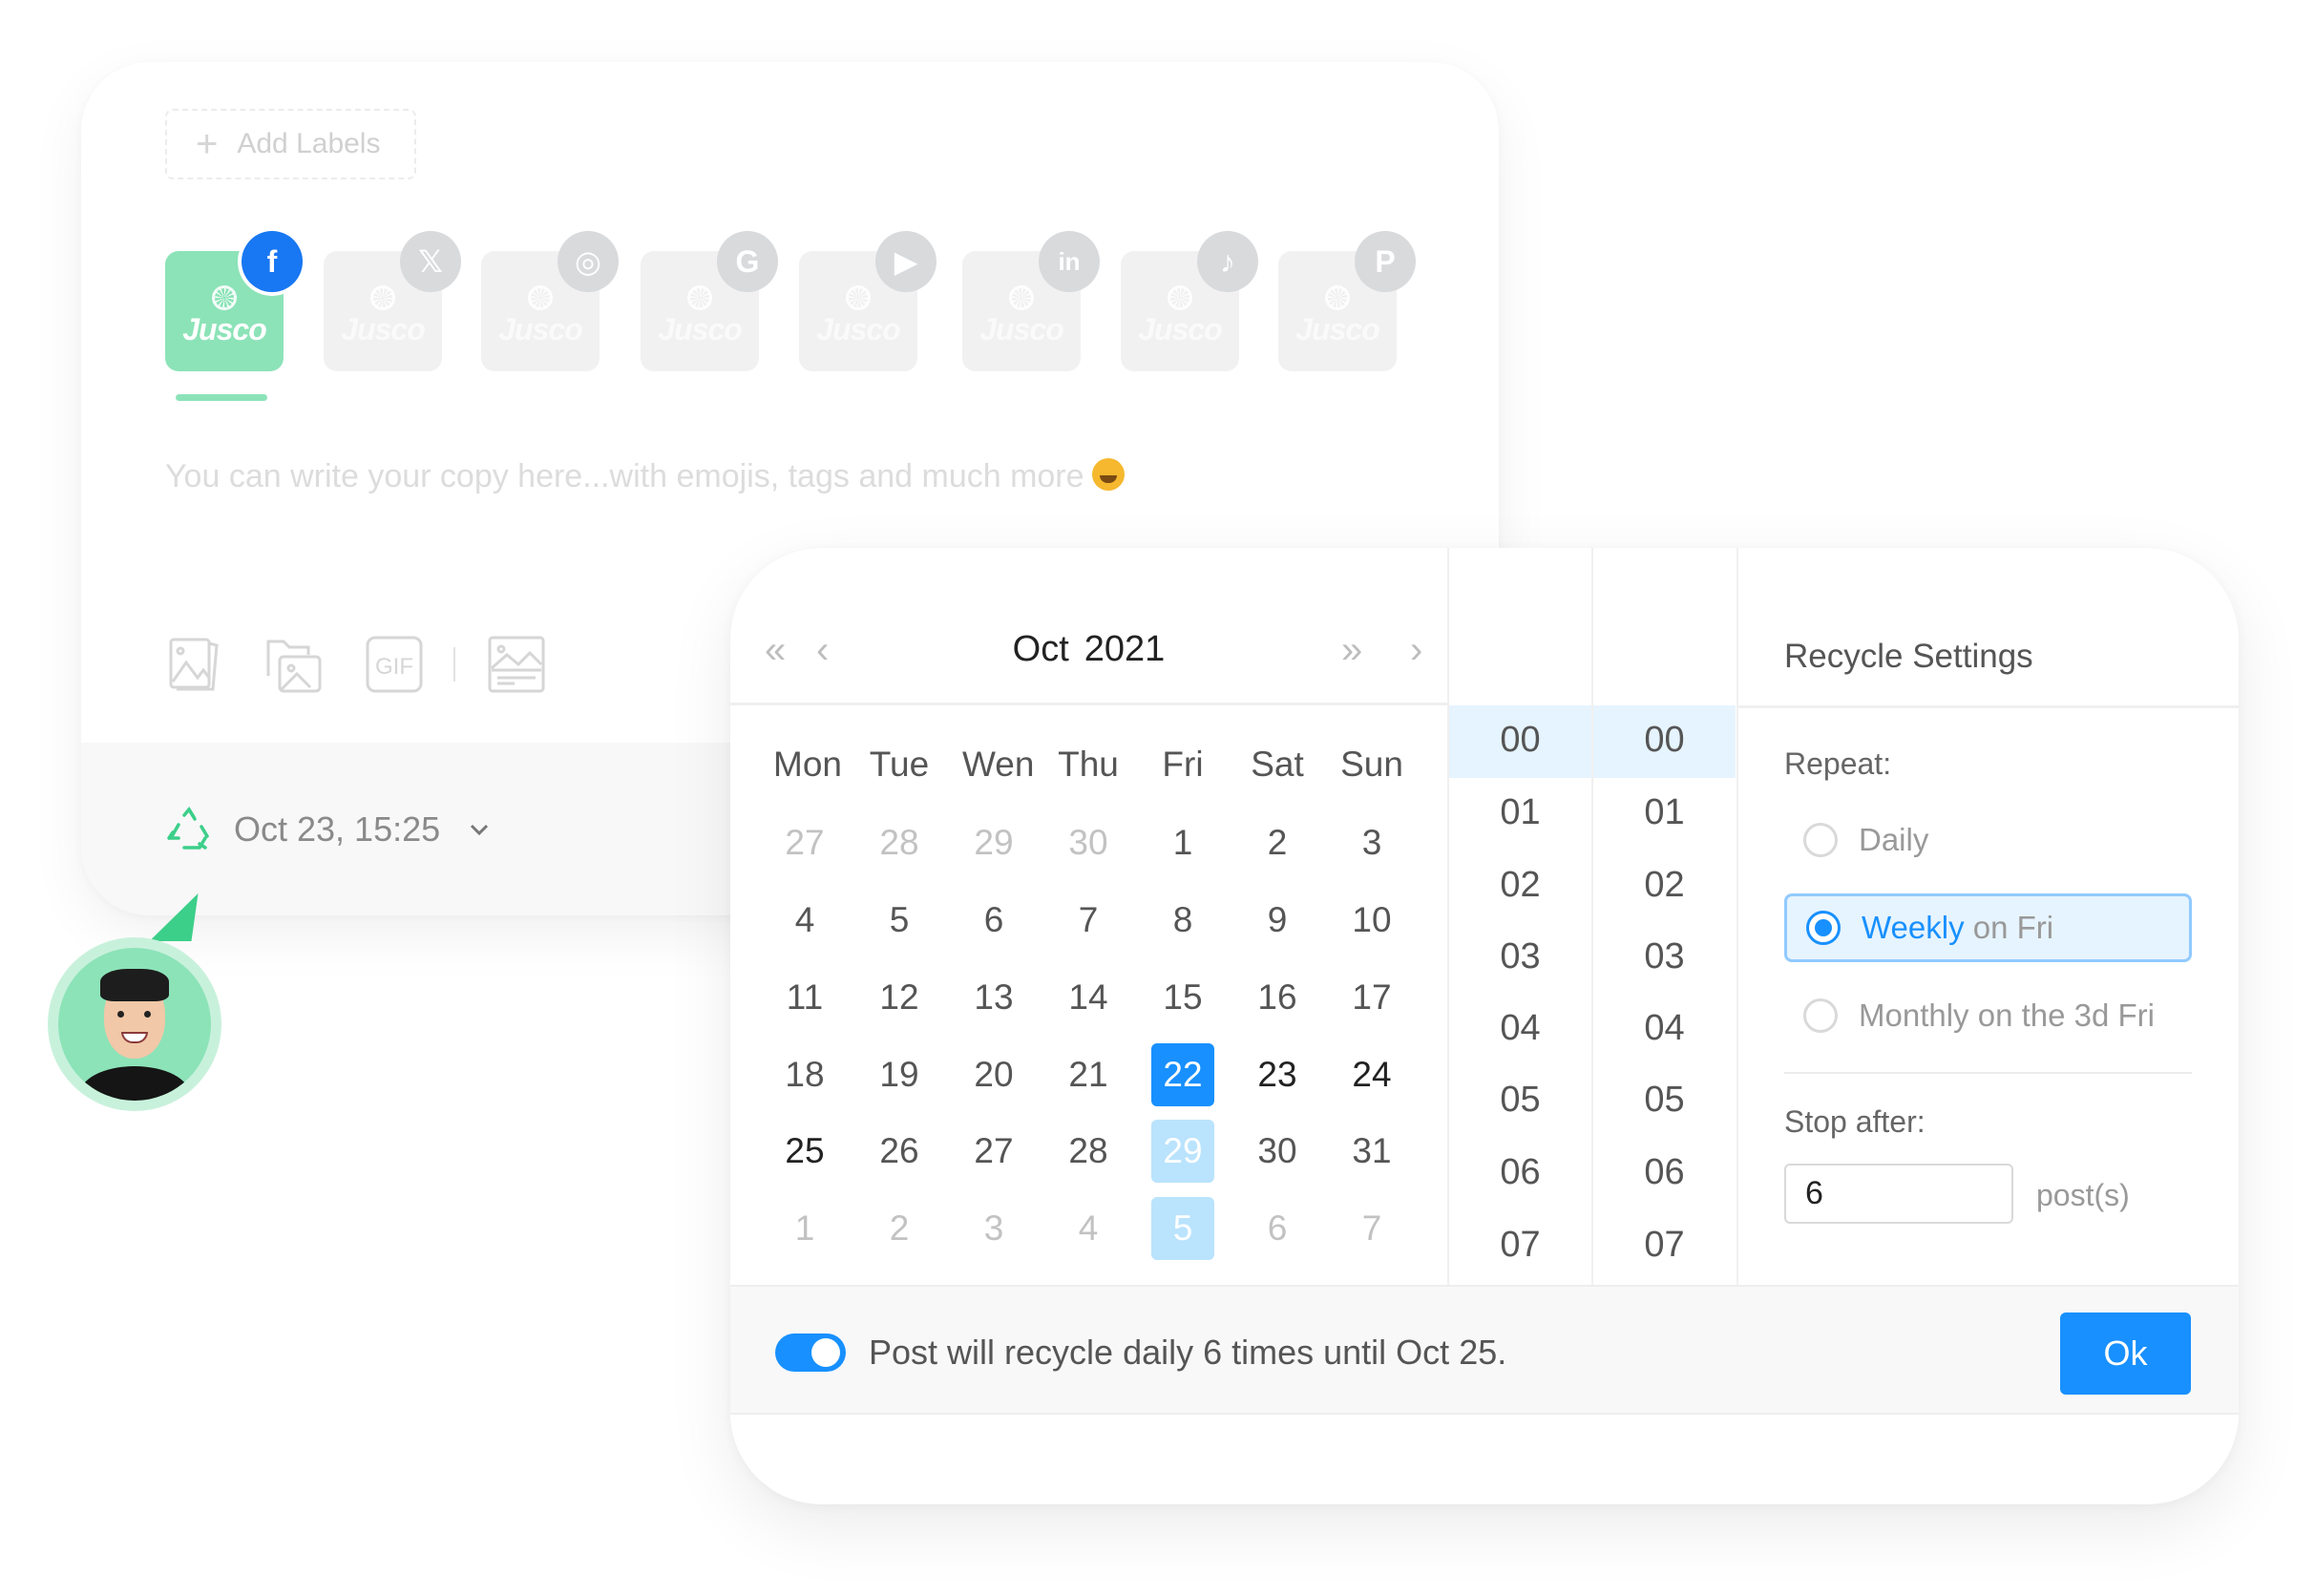 The image size is (2315, 1596). Describe the element at coordinates (1899, 1194) in the screenshot. I see `stop-after-input` at that location.